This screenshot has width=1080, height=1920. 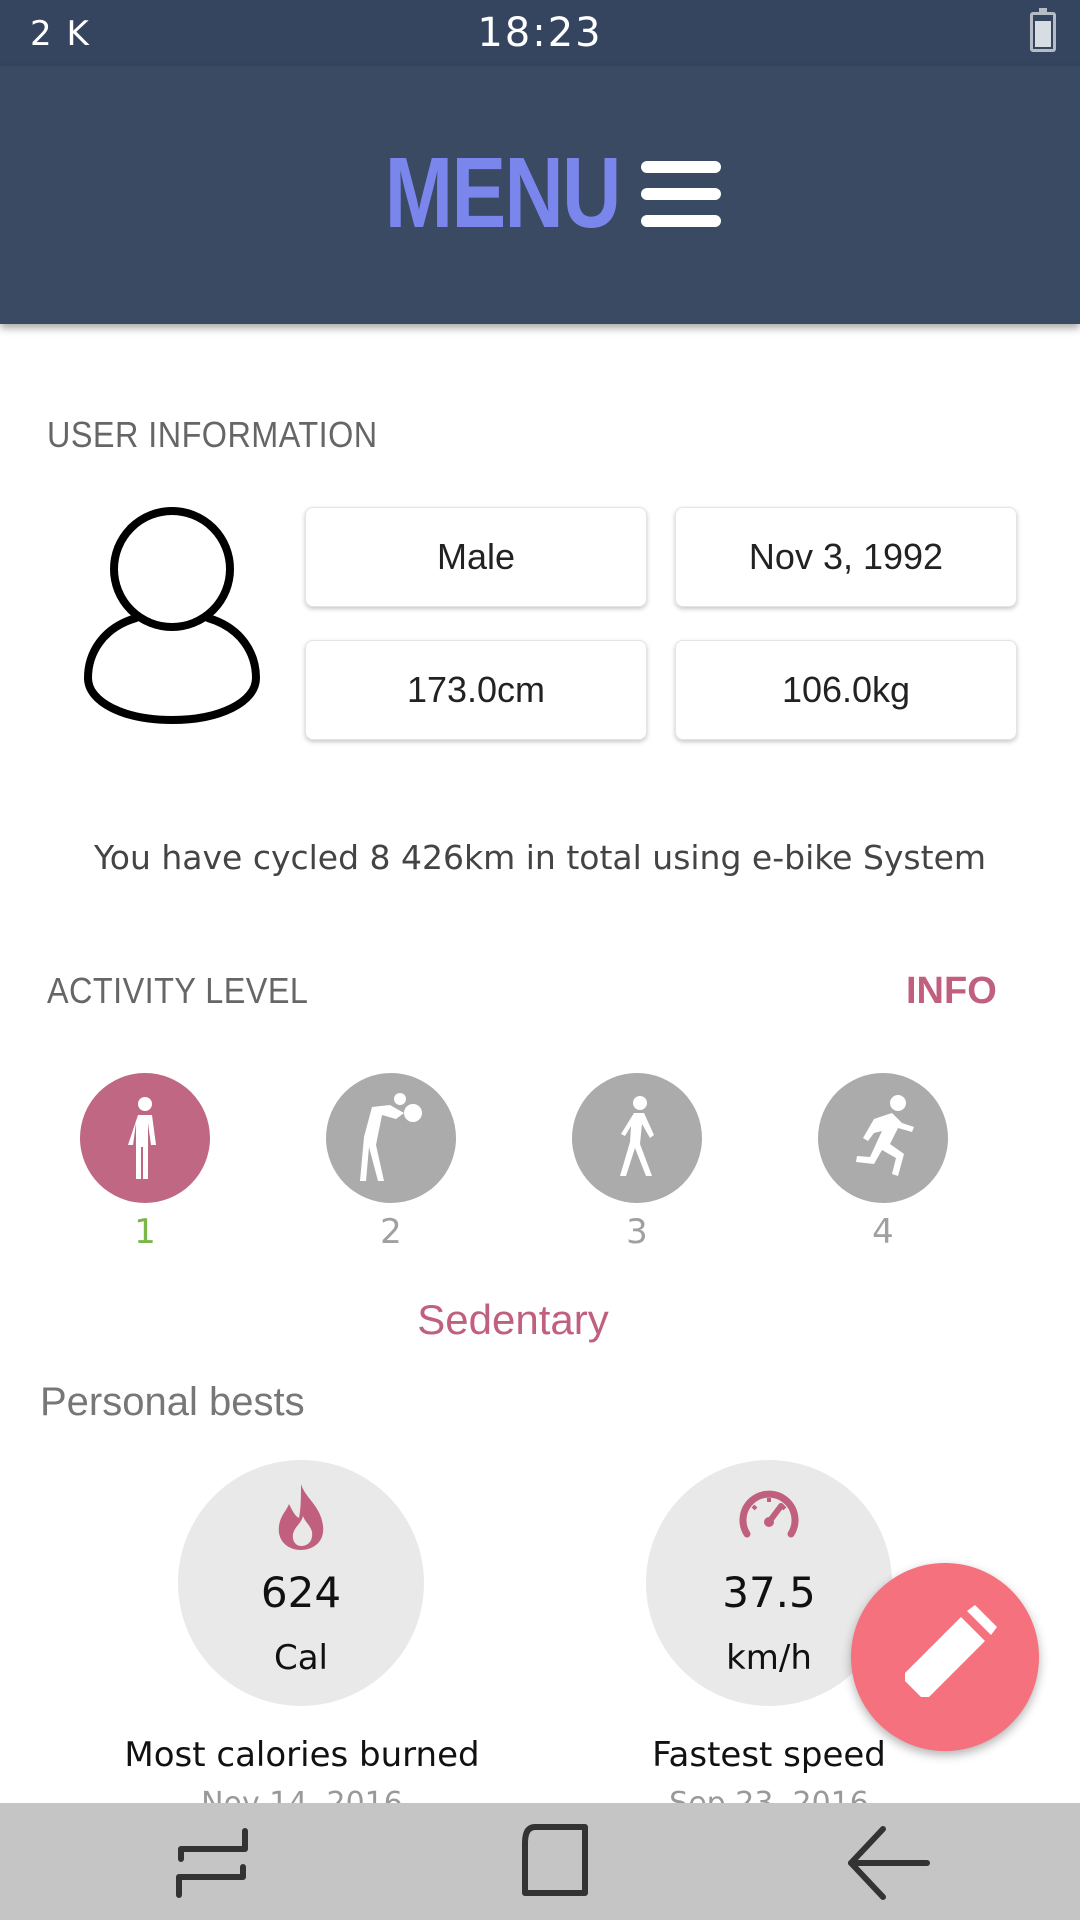 I want to click on system-nav-bar, so click(x=540, y=1861).